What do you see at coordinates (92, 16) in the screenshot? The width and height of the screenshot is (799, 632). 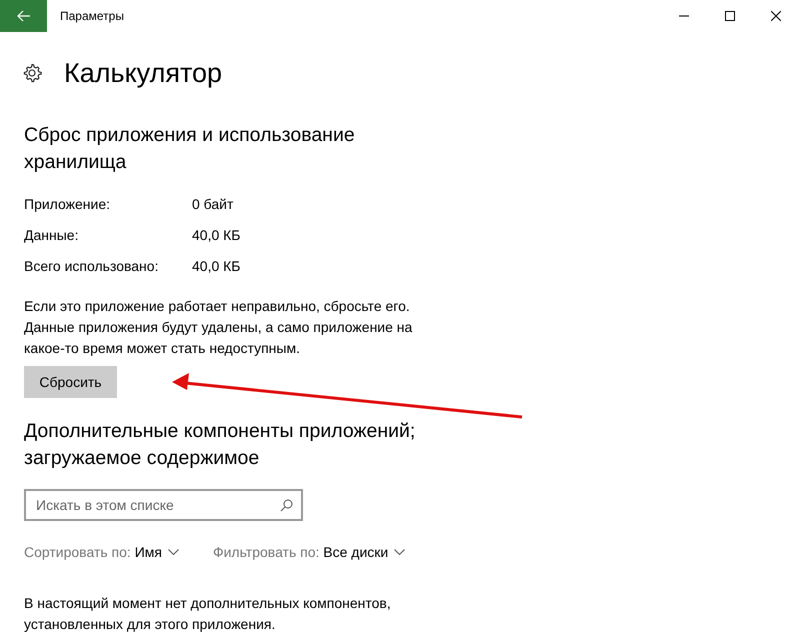 I see `window-title: Параметры` at bounding box center [92, 16].